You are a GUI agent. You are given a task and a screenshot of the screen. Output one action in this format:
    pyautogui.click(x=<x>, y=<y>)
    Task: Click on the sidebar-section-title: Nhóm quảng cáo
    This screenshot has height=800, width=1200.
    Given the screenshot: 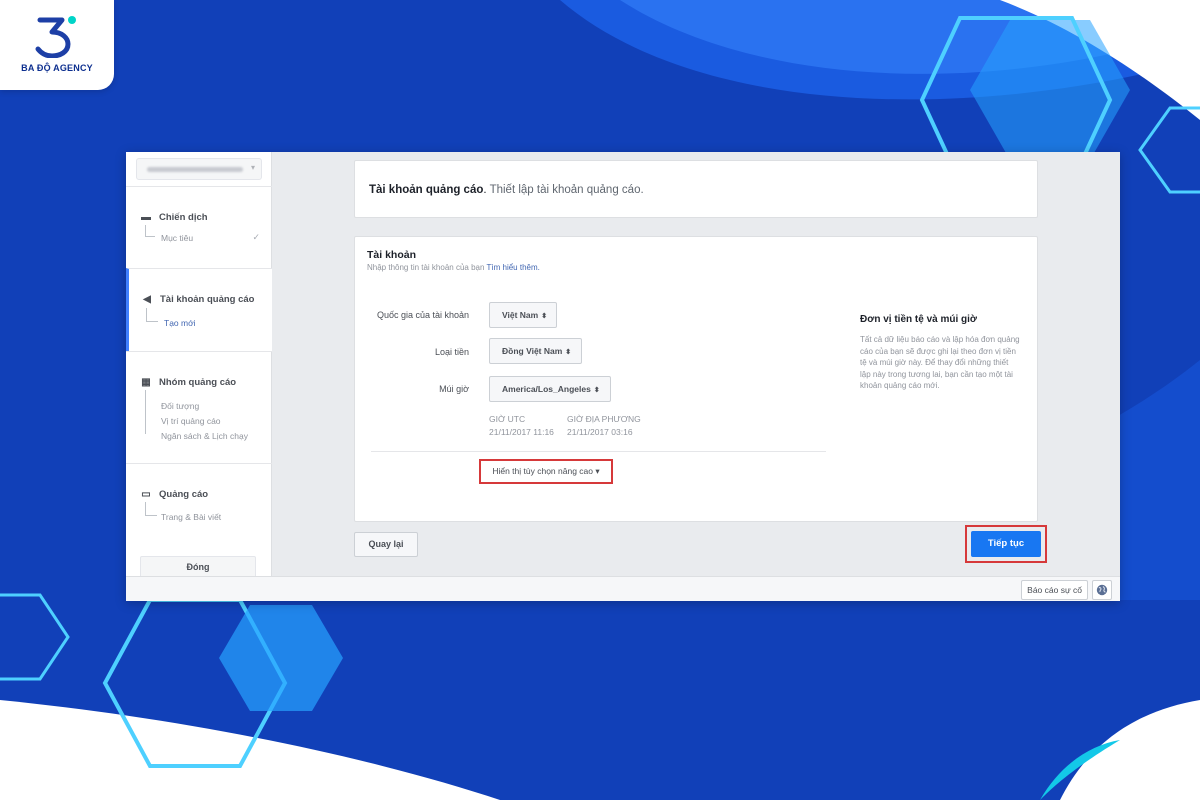 What is the action you would take?
    pyautogui.click(x=198, y=382)
    